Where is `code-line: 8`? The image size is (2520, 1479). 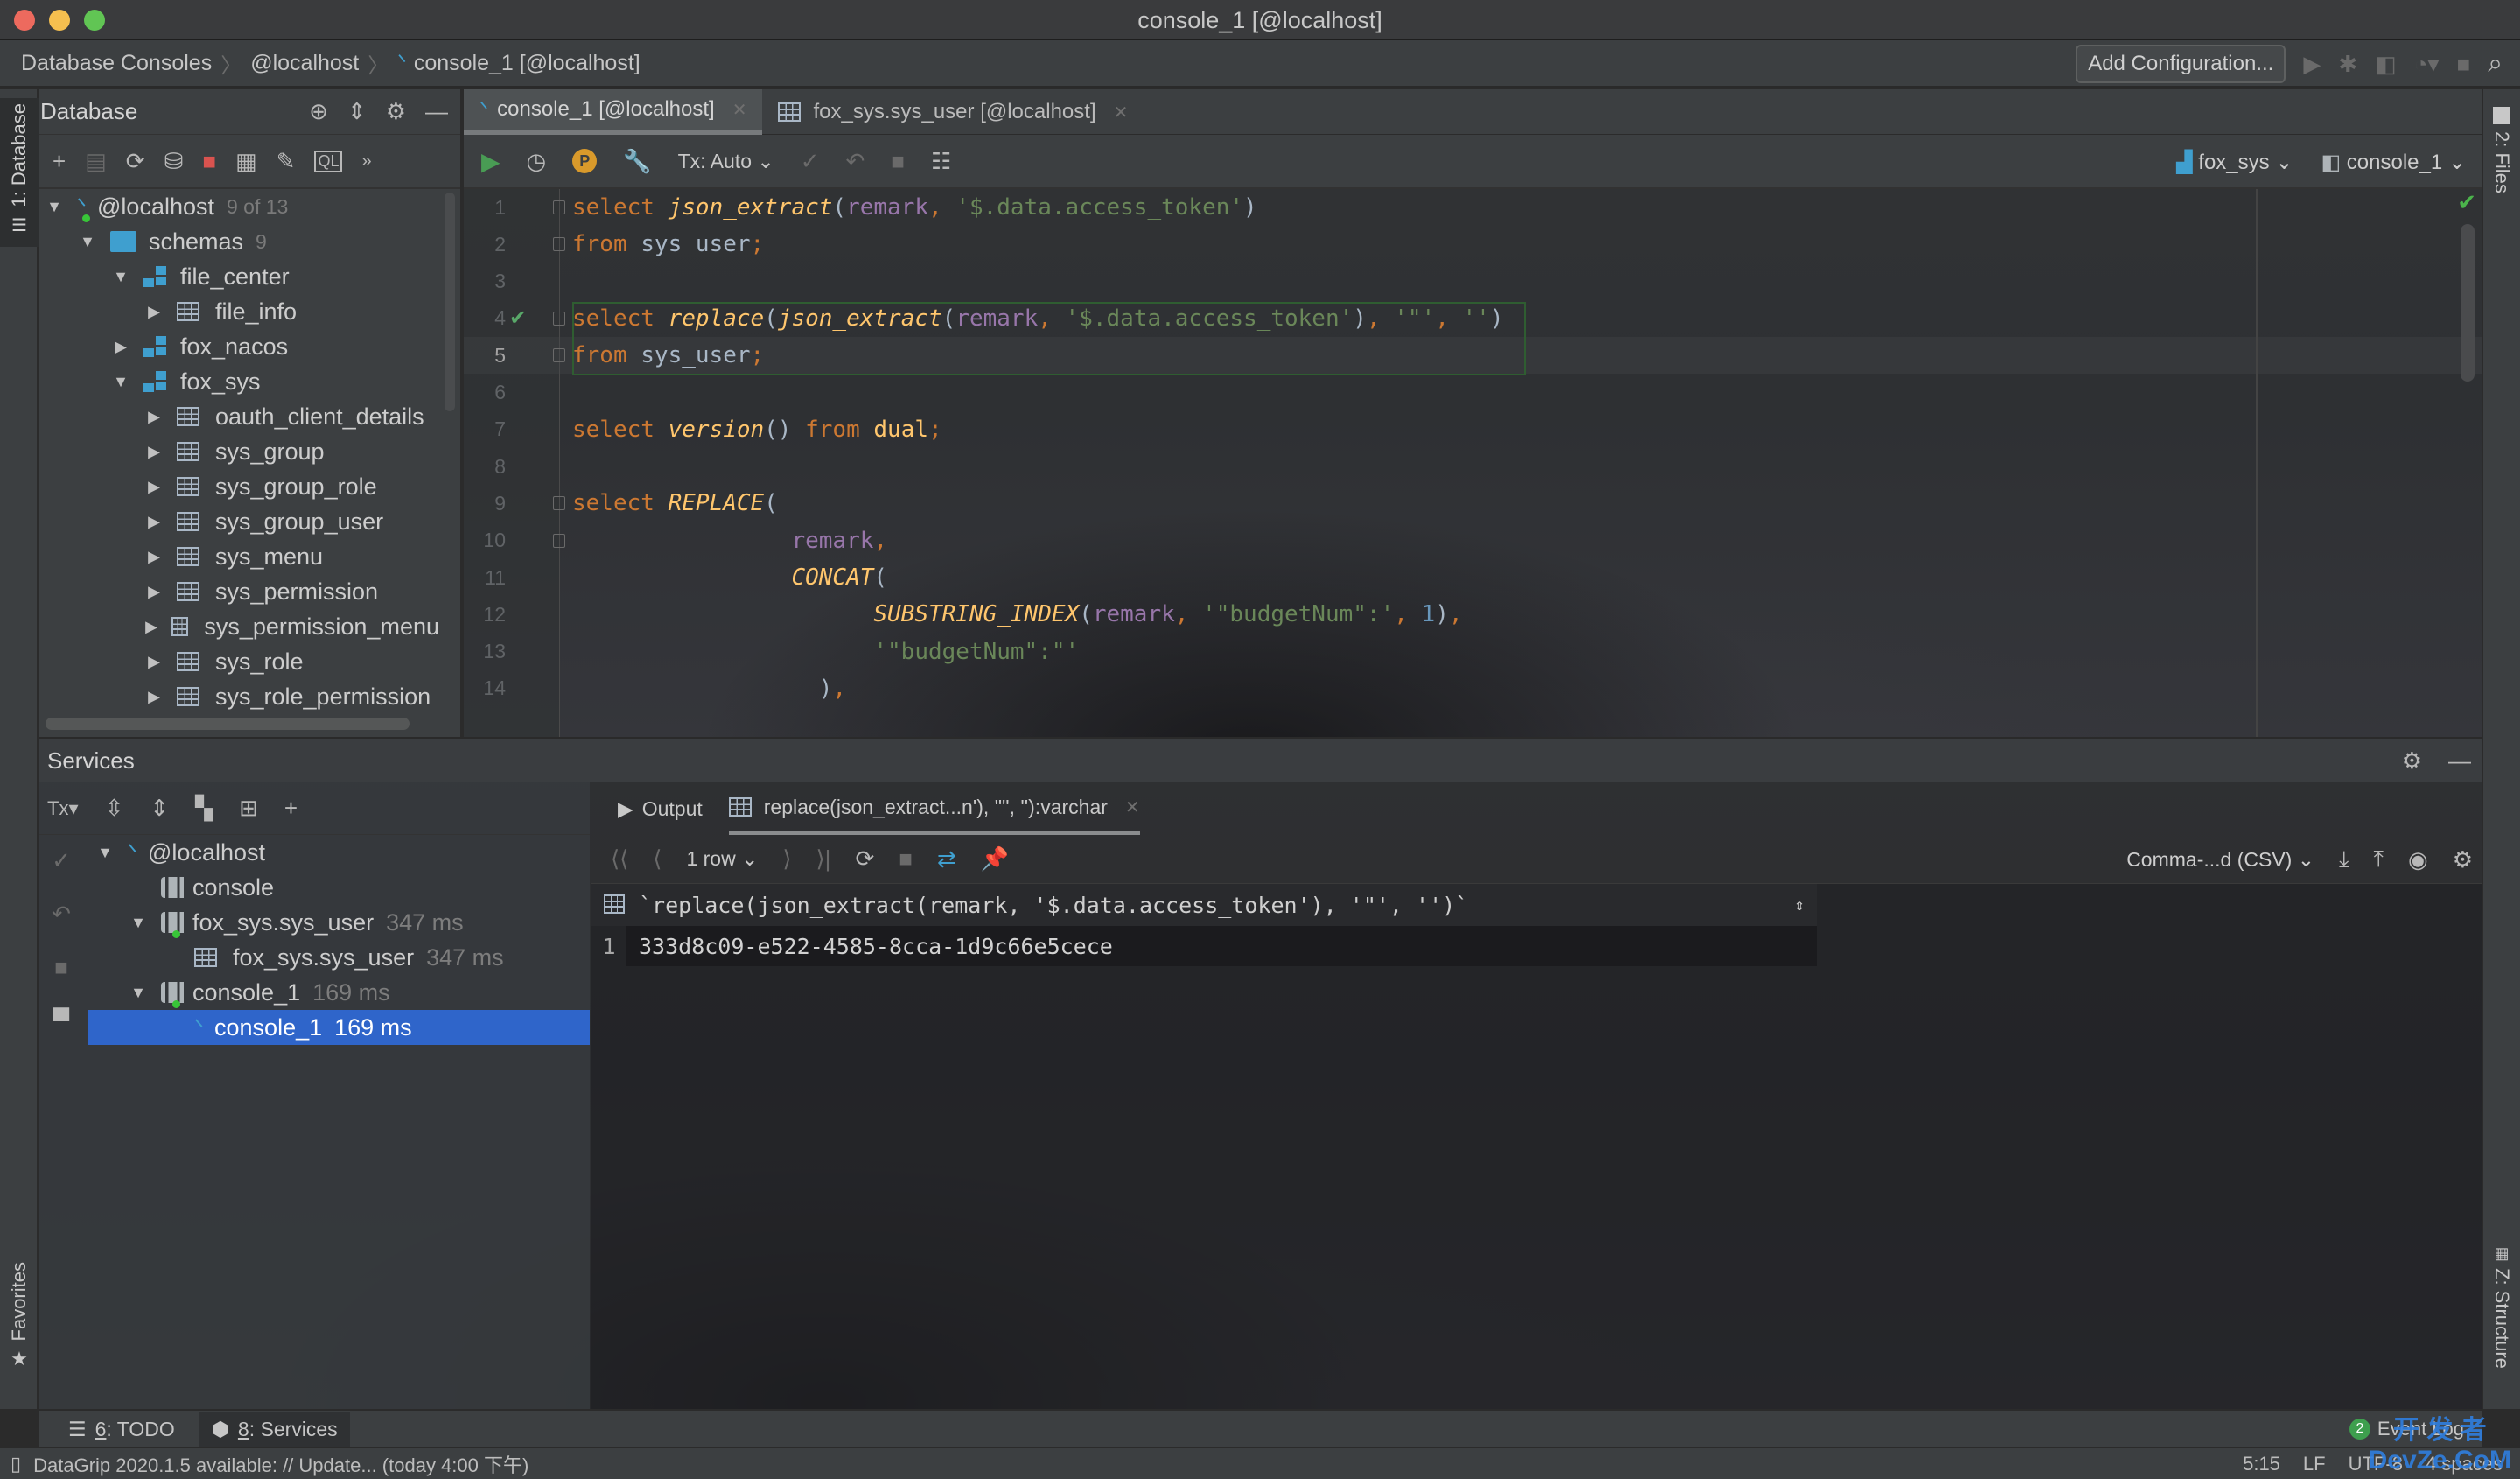 code-line: 8 is located at coordinates (1473, 467).